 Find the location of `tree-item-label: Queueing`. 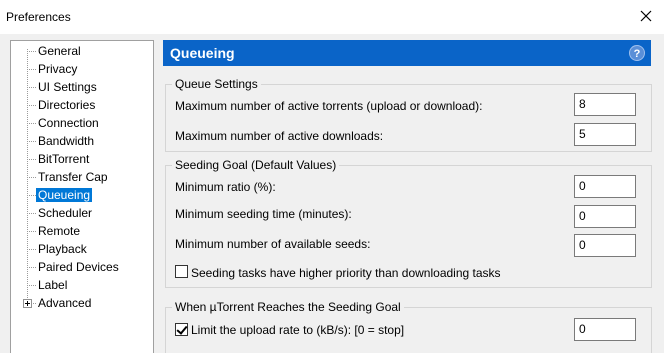

tree-item-label: Queueing is located at coordinates (64, 195).